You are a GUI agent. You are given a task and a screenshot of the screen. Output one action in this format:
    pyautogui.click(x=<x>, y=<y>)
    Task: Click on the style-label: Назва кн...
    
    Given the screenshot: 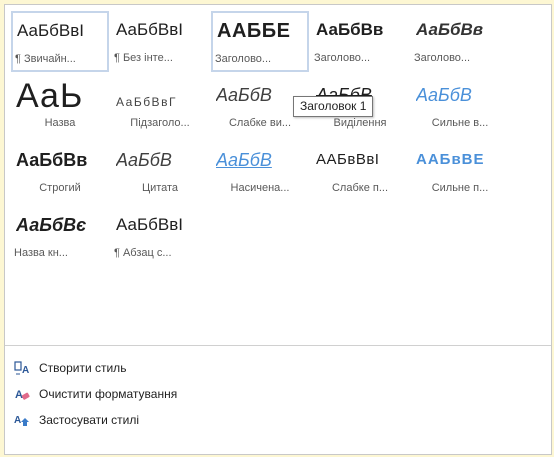 What is the action you would take?
    pyautogui.click(x=41, y=253)
    